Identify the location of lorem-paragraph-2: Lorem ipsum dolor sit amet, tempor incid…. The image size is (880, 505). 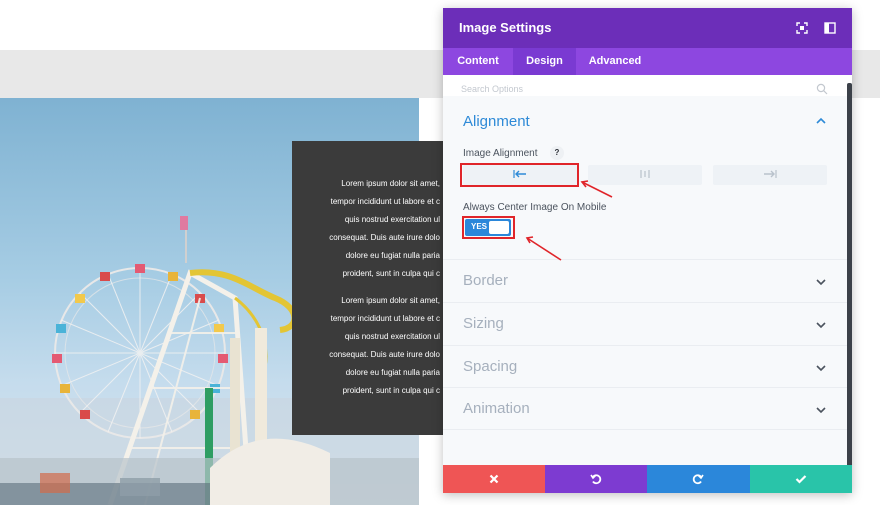
(372, 346).